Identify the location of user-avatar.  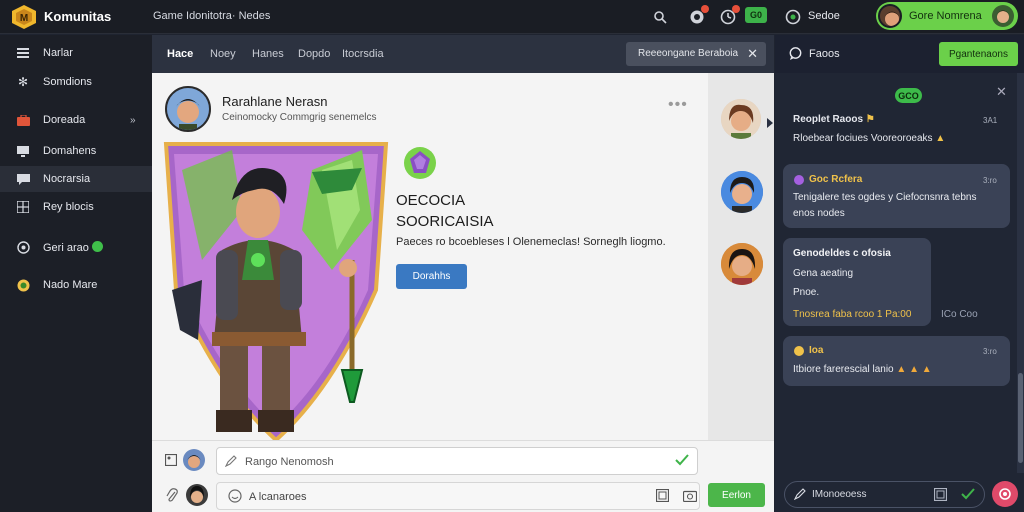
(890, 16).